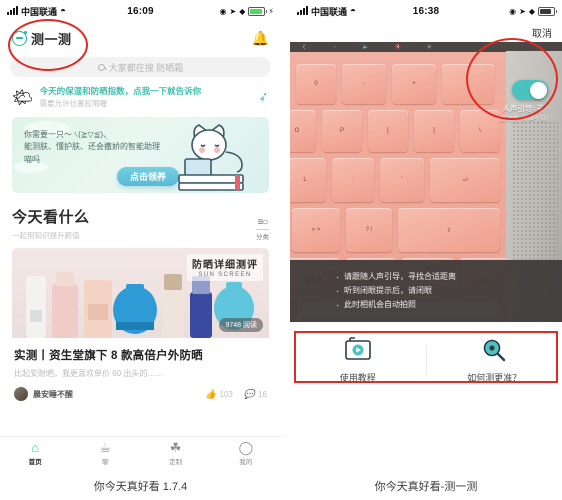 This screenshot has height=500, width=562. I want to click on keyboard-key: L, so click(308, 180).